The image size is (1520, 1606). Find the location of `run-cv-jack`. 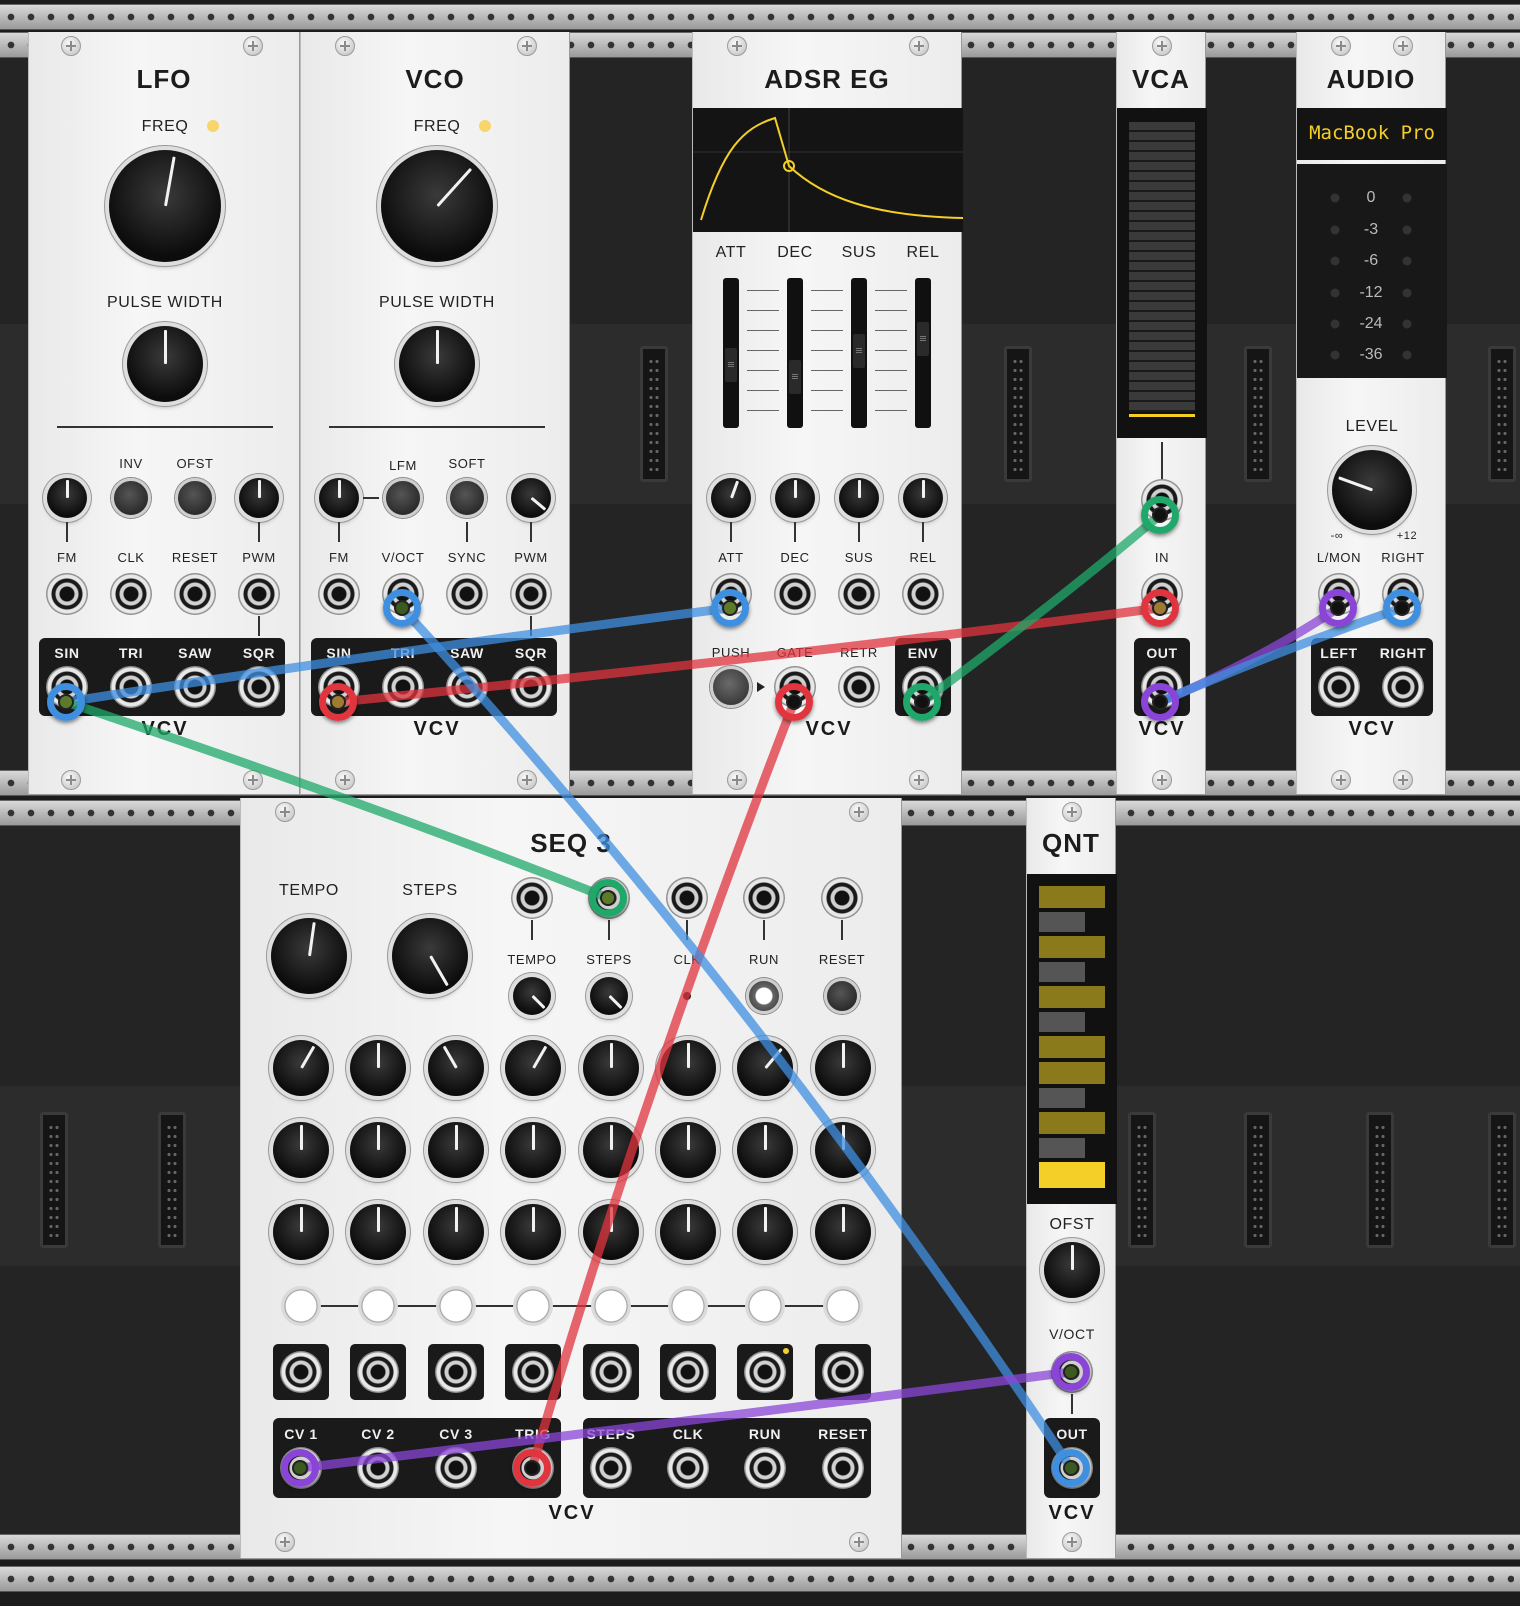

run-cv-jack is located at coordinates (764, 898).